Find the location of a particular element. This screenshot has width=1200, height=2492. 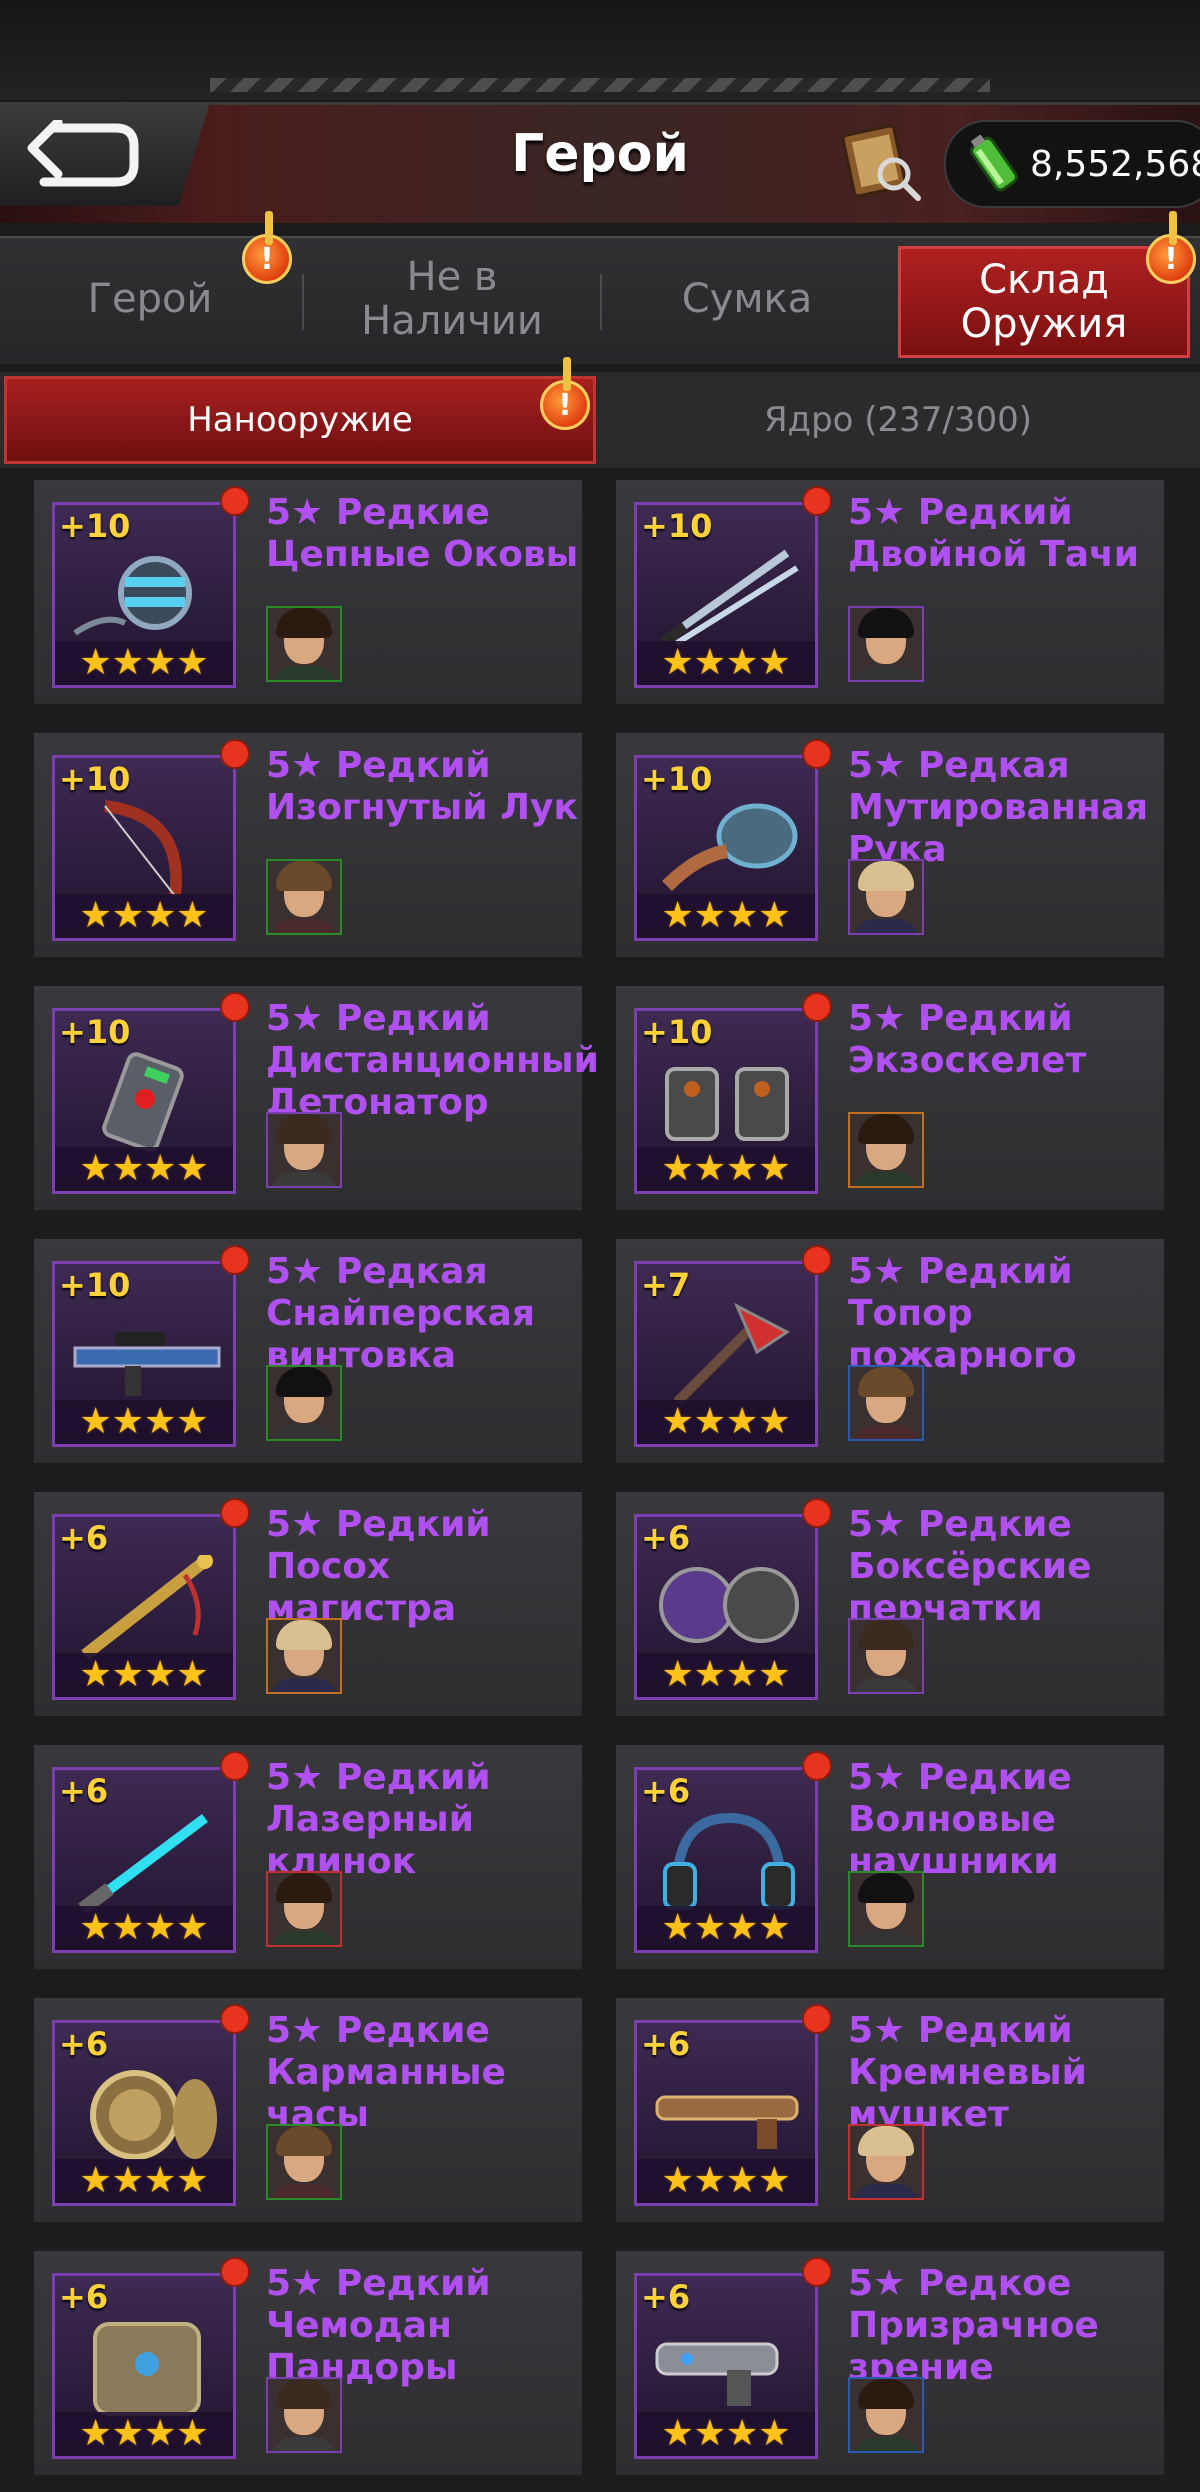

back-button is located at coordinates (105, 154).